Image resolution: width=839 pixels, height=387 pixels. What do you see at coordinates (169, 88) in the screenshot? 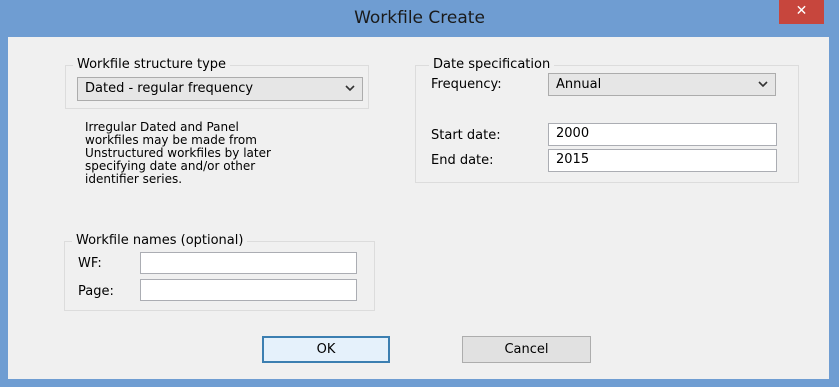
I see `structure-type-value: Dated - regular frequency` at bounding box center [169, 88].